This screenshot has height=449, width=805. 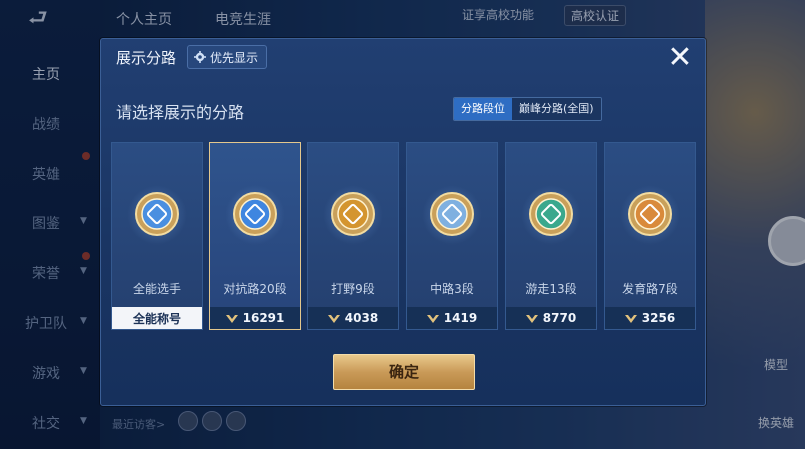 What do you see at coordinates (156, 289) in the screenshot?
I see `lane-rank-label: 全能选手` at bounding box center [156, 289].